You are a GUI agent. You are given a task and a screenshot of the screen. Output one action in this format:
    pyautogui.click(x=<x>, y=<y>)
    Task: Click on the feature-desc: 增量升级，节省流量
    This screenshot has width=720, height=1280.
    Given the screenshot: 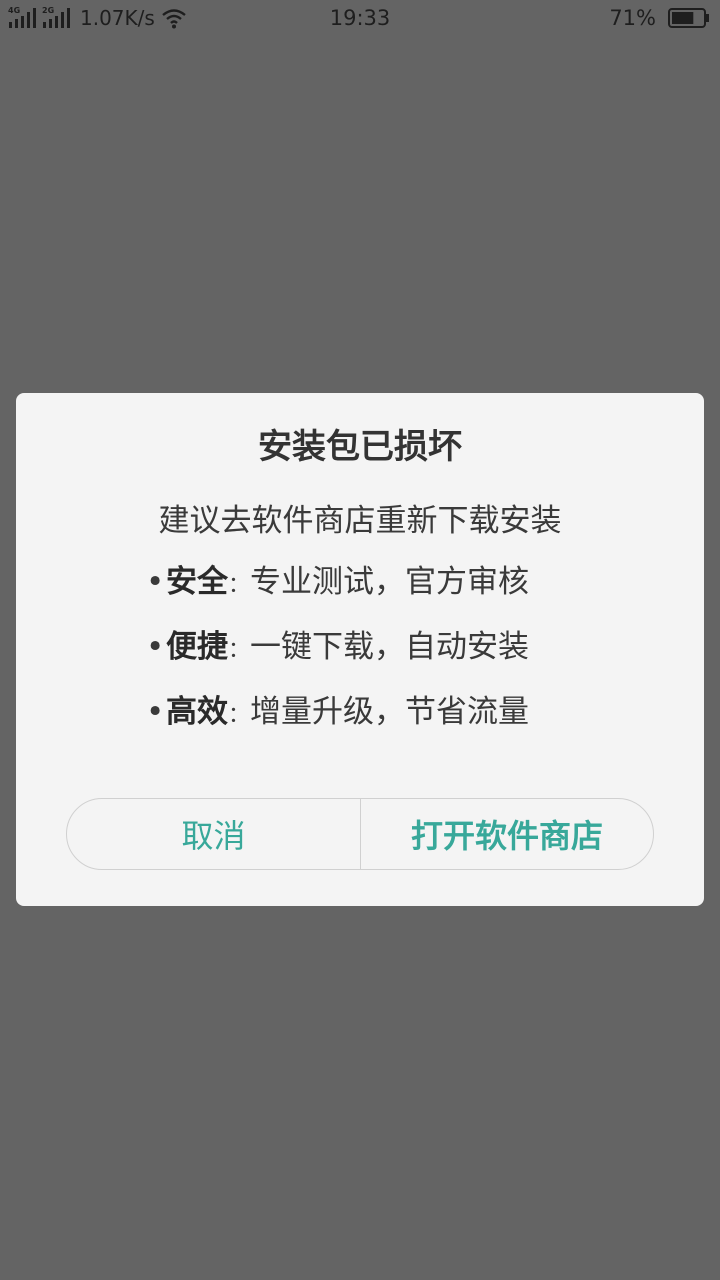 What is the action you would take?
    pyautogui.click(x=390, y=712)
    